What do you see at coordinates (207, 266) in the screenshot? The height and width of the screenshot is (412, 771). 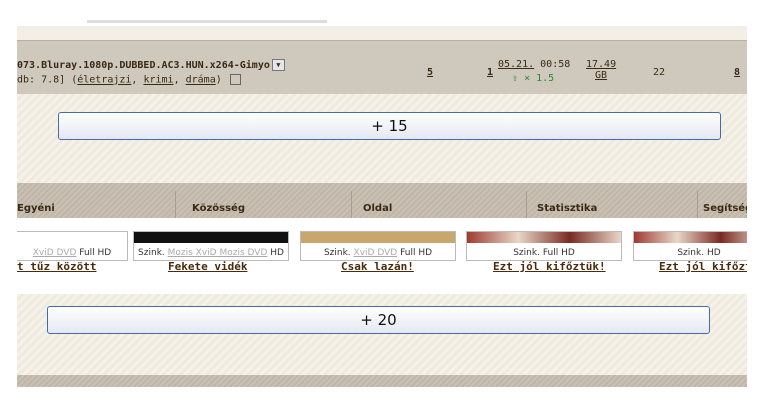 I see `movie-title: Fekete vidék` at bounding box center [207, 266].